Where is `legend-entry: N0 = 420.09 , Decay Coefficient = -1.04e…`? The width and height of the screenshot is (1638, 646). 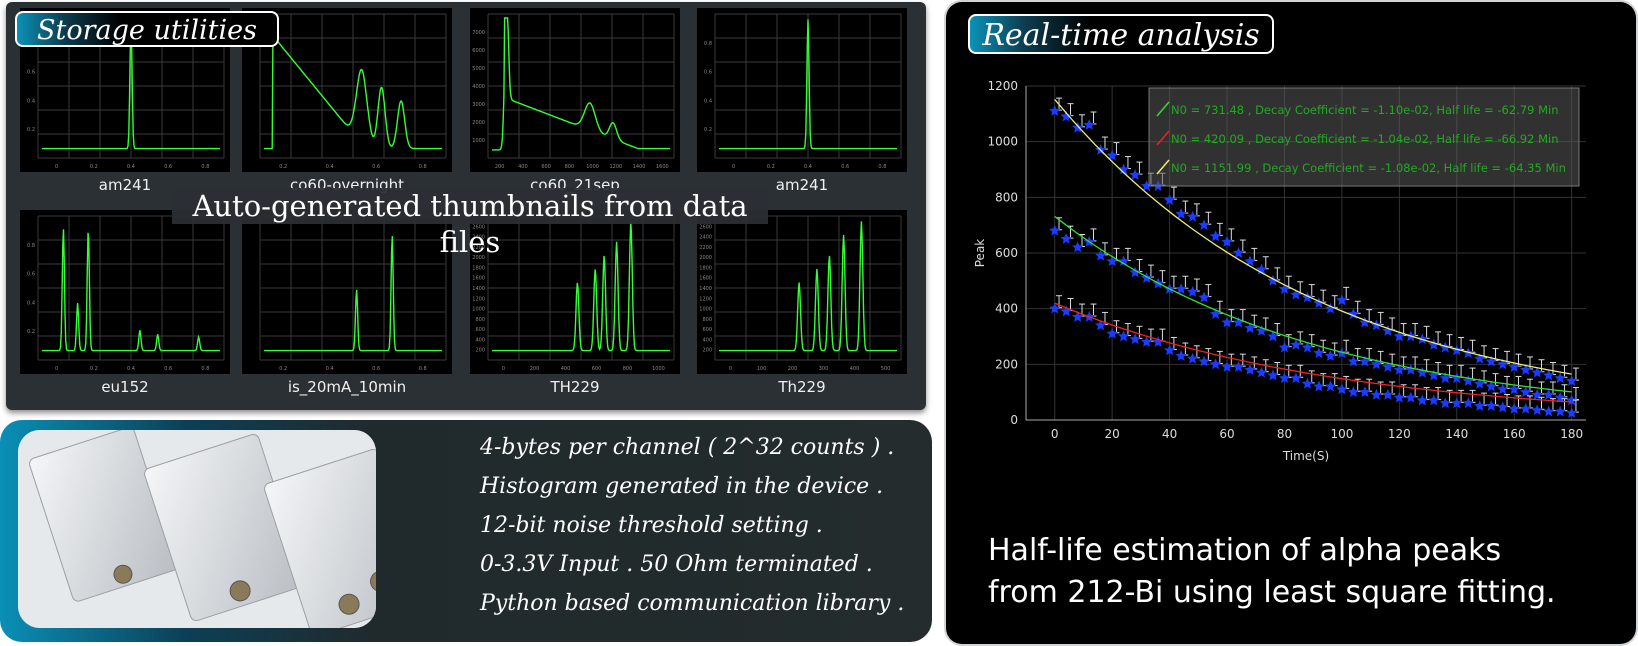 legend-entry: N0 = 420.09 , Decay Coefficient = -1.04e… is located at coordinates (1365, 139).